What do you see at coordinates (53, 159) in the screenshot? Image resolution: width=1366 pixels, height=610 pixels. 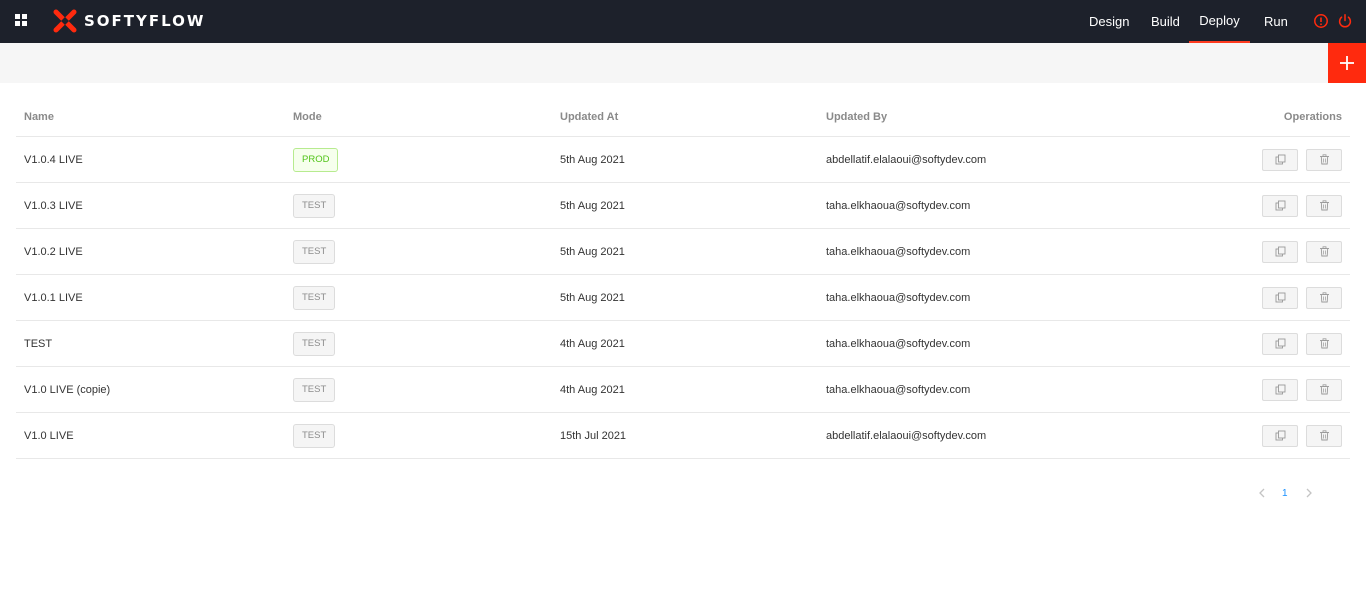 I see `row-name: V1.0.4 LIVE` at bounding box center [53, 159].